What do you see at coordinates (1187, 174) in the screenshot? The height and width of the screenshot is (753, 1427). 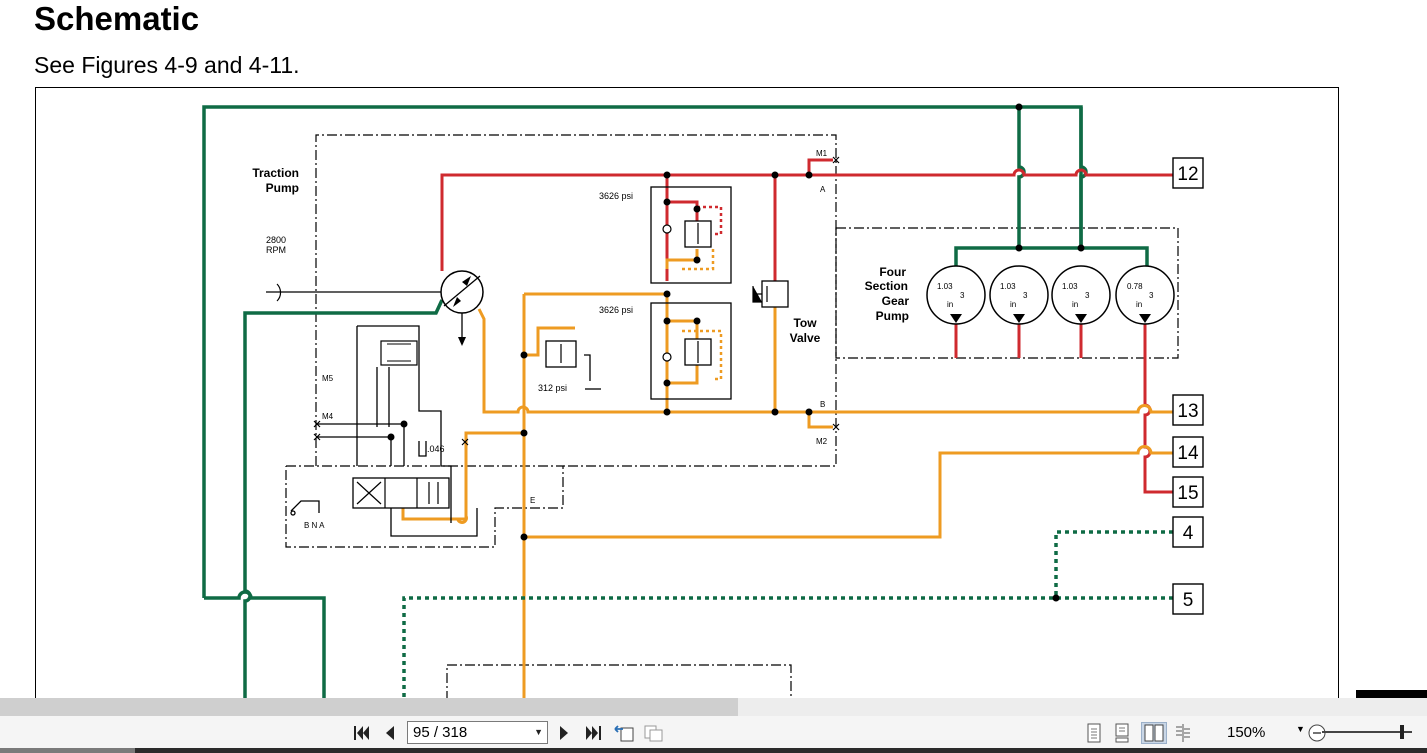 I see `connector-12-label: 12` at bounding box center [1187, 174].